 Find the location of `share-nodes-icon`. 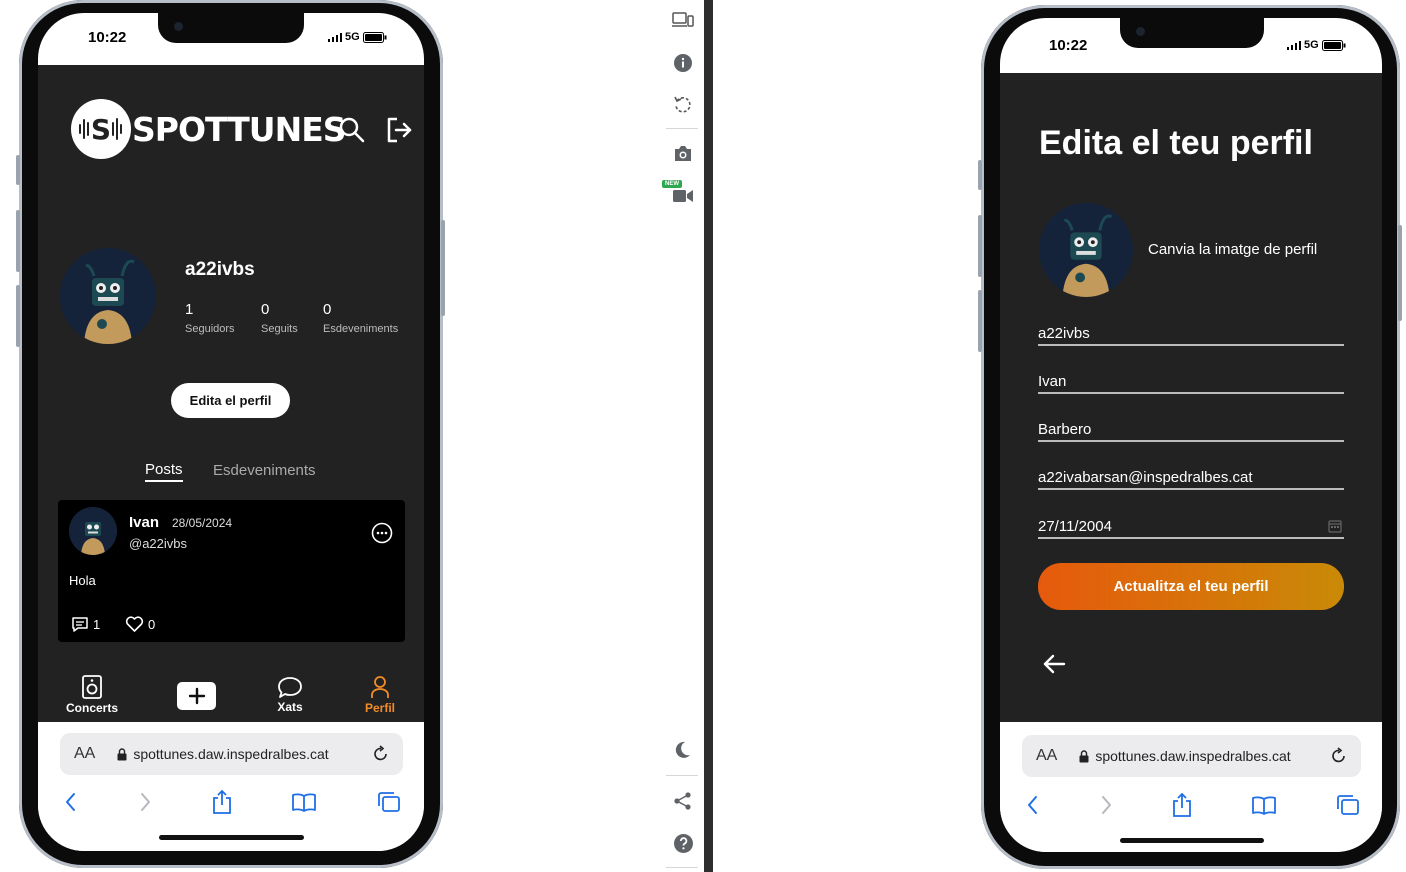

share-nodes-icon is located at coordinates (682, 801).